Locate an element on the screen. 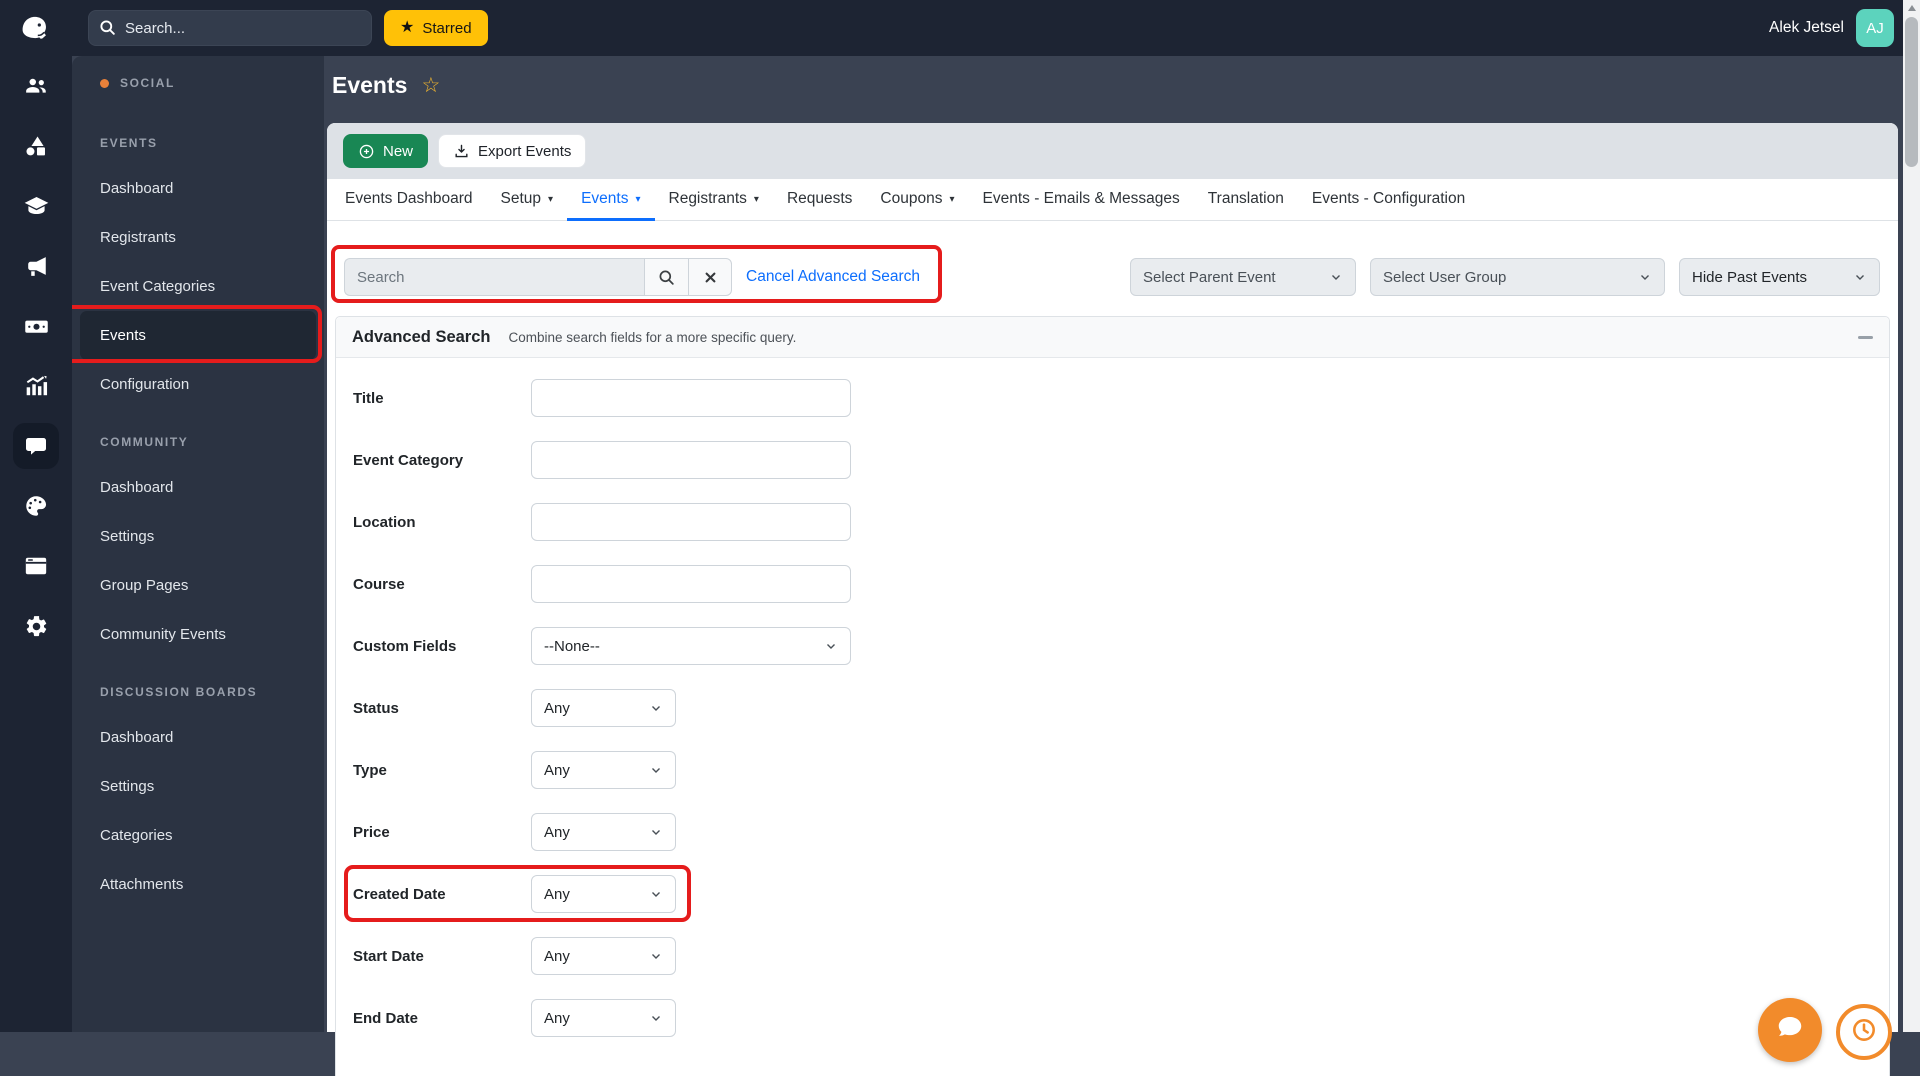  rail-active-indicator is located at coordinates (36, 446).